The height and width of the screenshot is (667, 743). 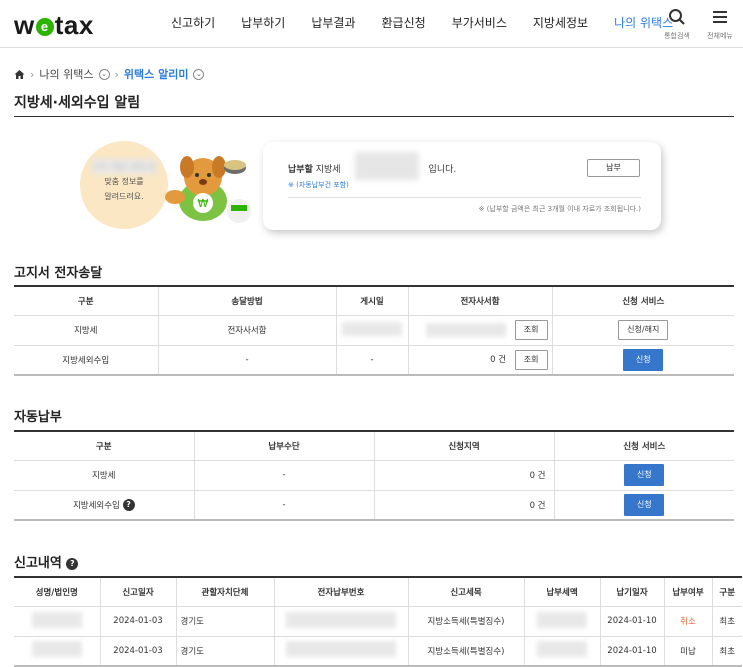 I want to click on redacted-date, so click(x=372, y=328).